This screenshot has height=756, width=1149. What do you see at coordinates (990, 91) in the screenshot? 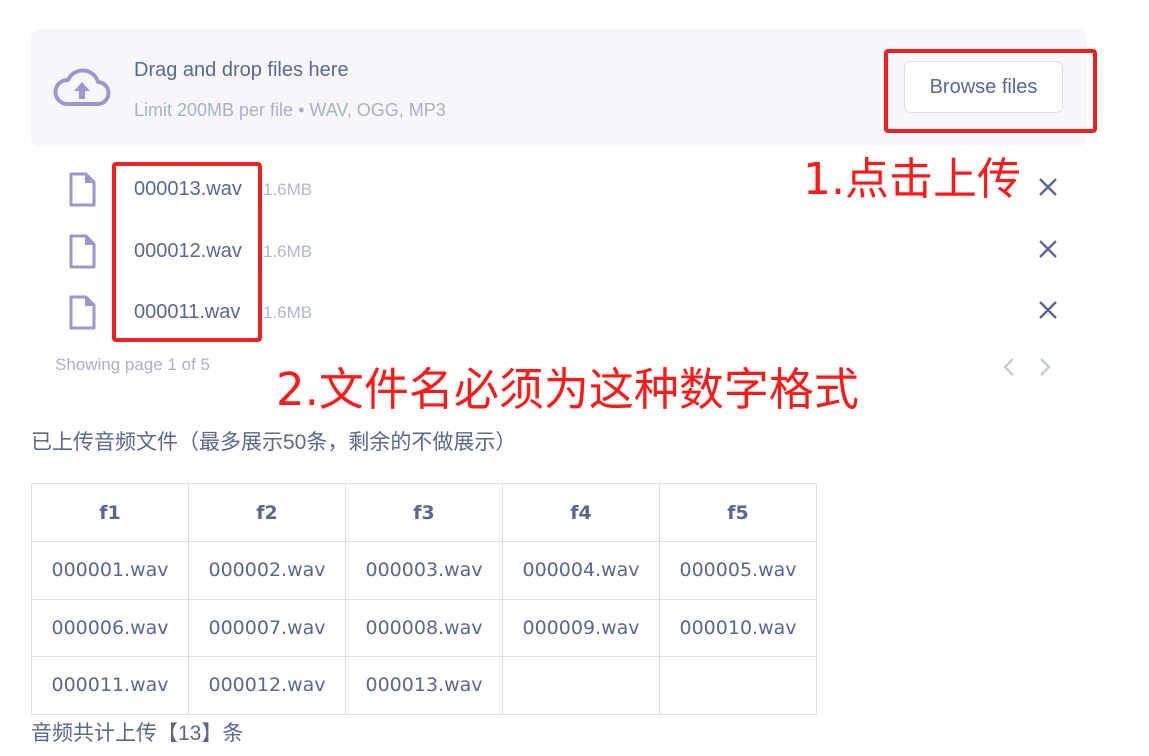
I see `annotation-highlight-browse` at bounding box center [990, 91].